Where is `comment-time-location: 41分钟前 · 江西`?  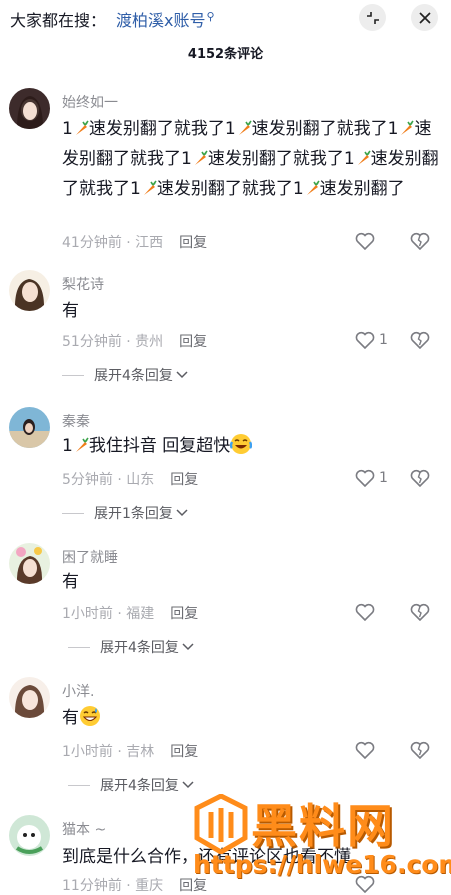
comment-time-location: 41分钟前 · 江西 is located at coordinates (113, 243).